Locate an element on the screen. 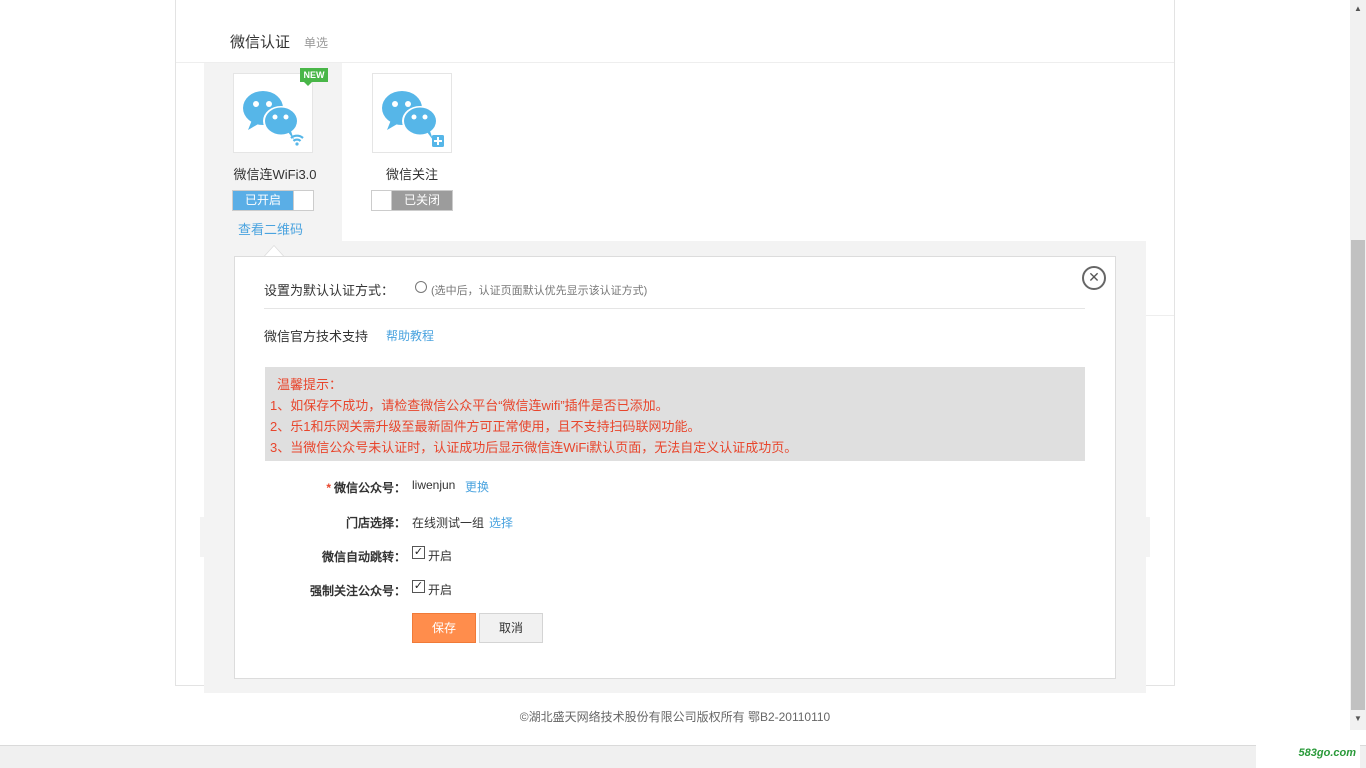 This screenshot has width=1366, height=768. panel-divider is located at coordinates (674, 308).